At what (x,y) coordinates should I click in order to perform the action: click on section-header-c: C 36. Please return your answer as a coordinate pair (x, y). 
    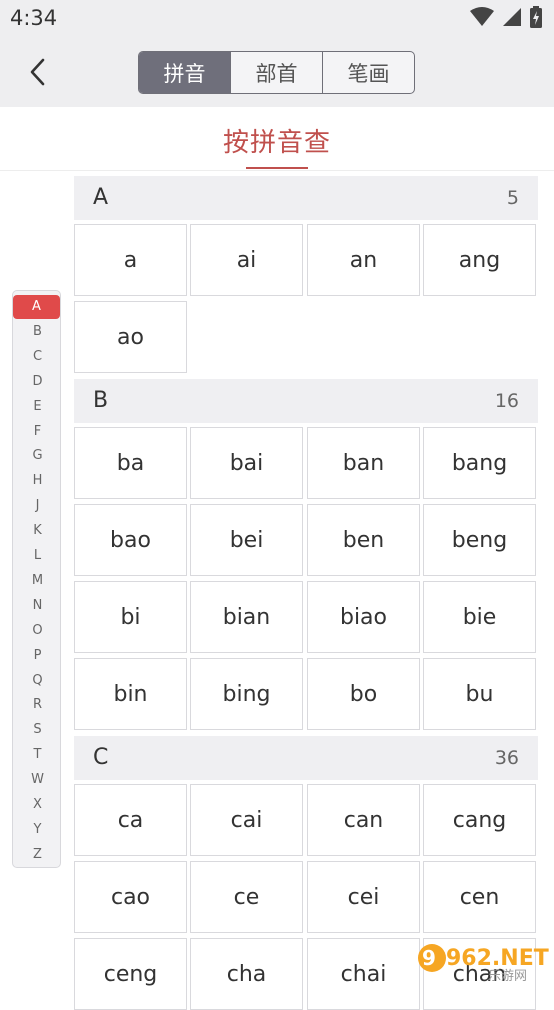
    Looking at the image, I should click on (306, 758).